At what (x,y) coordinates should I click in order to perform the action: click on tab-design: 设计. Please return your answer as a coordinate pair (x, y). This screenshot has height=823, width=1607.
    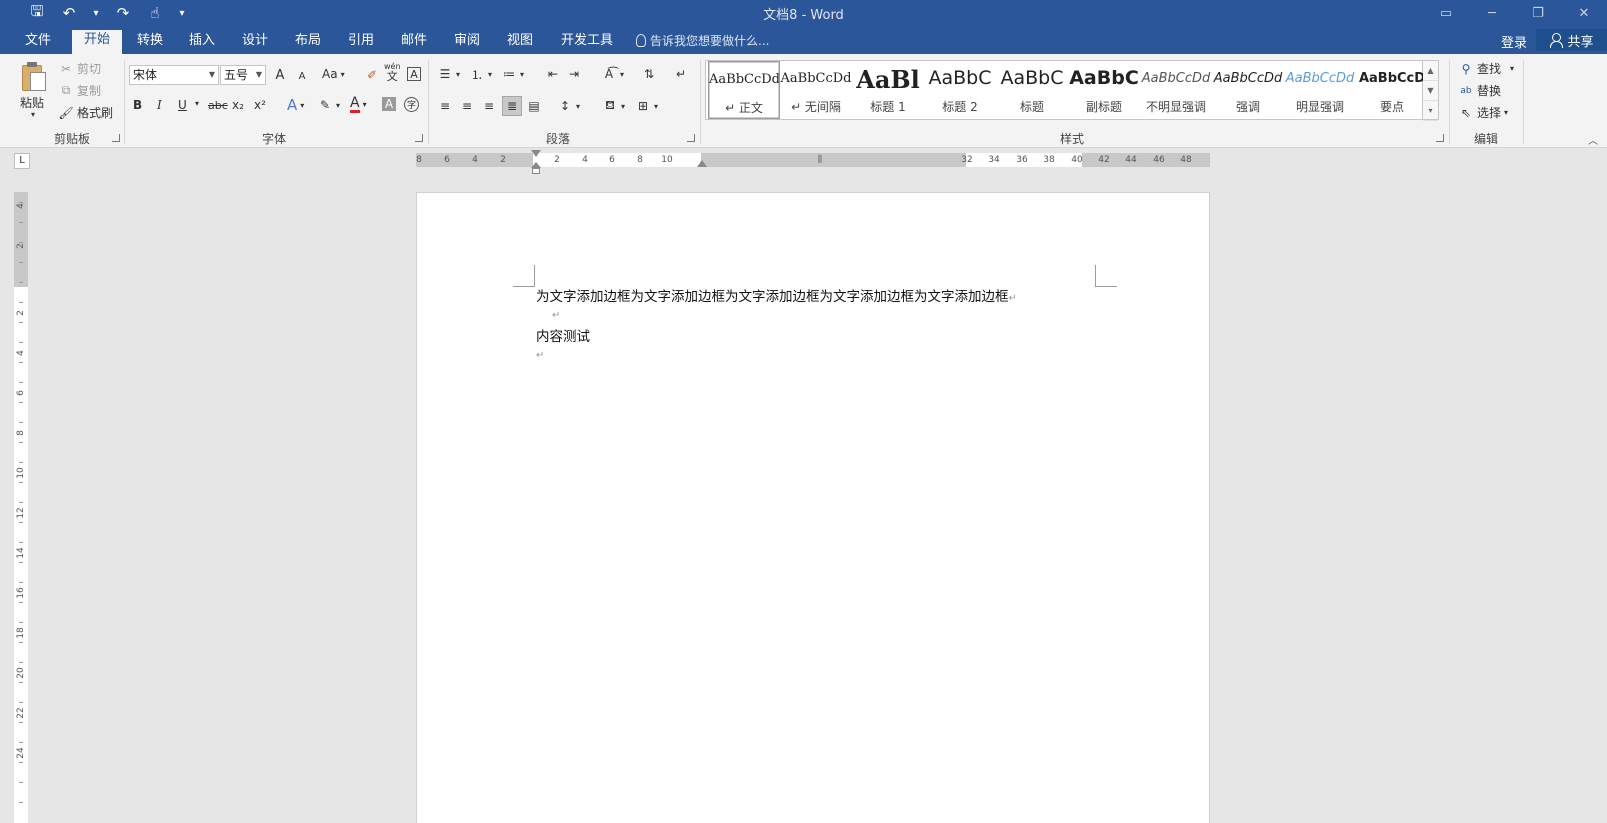
    Looking at the image, I should click on (255, 42).